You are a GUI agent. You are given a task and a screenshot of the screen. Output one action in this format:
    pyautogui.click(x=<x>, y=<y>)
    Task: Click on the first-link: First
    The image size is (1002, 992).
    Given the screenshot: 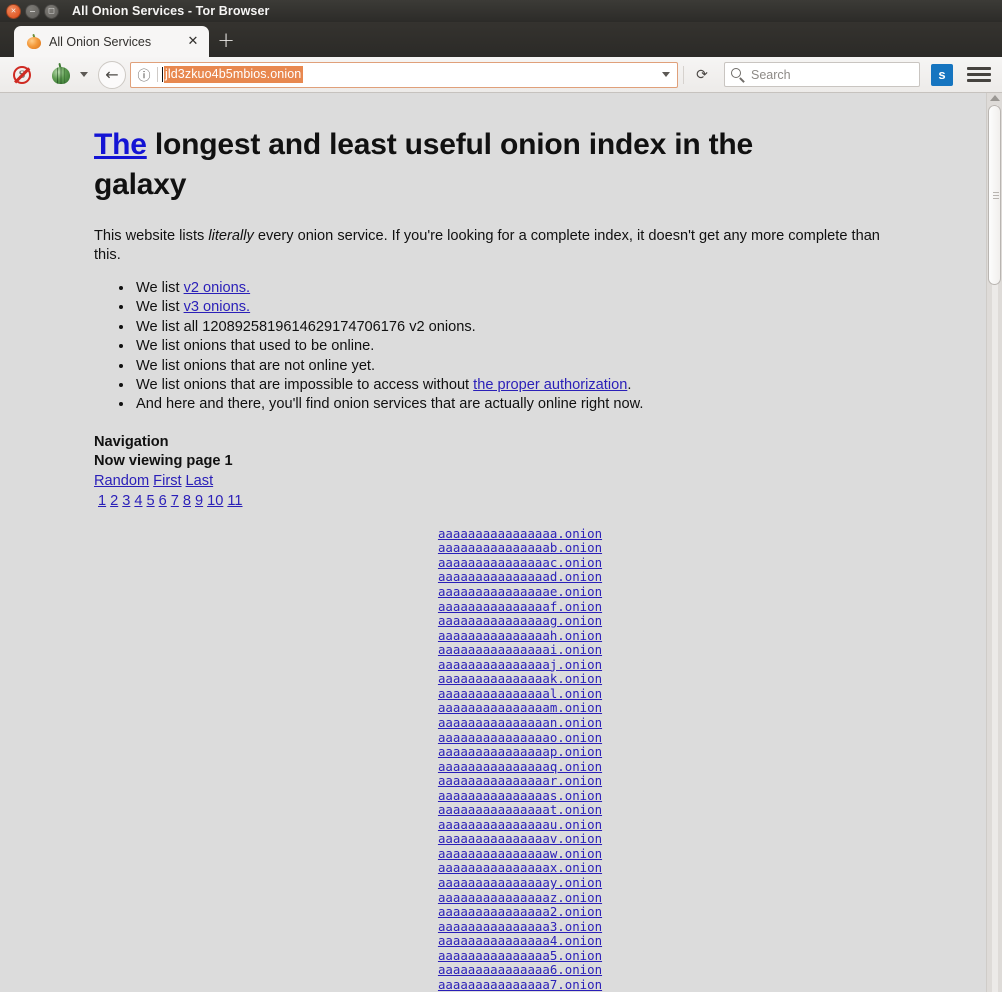 What is the action you would take?
    pyautogui.click(x=167, y=481)
    